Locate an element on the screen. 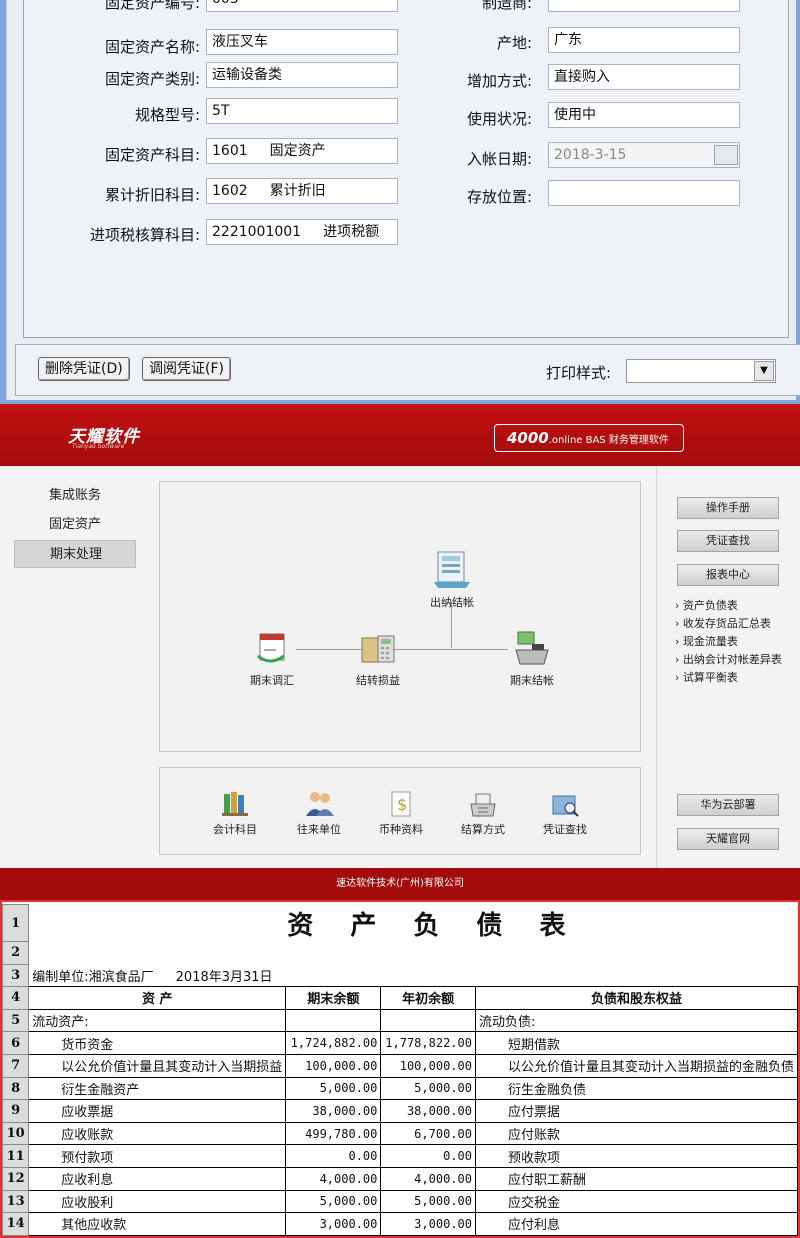 The image size is (800, 1238). voucher-search-button: 凭证查找 is located at coordinates (728, 541).